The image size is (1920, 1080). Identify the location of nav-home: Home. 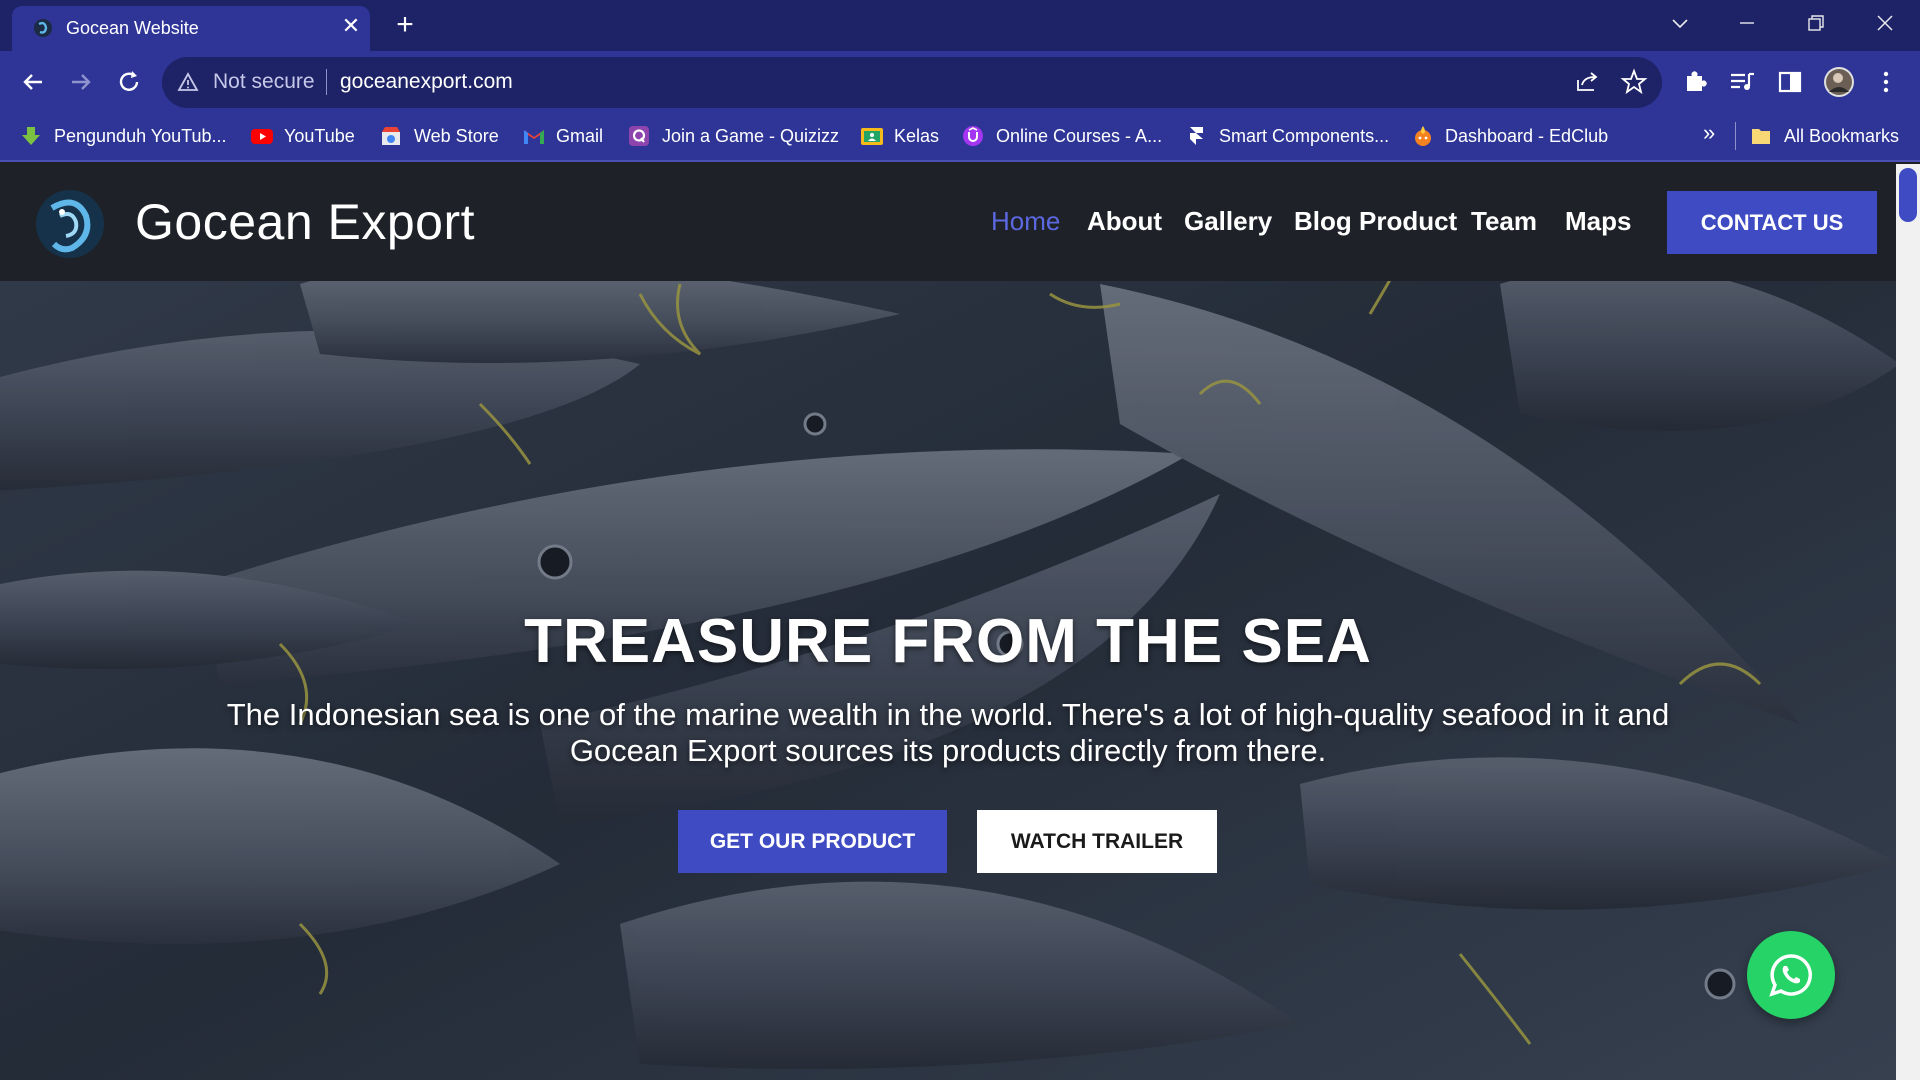
(1025, 221).